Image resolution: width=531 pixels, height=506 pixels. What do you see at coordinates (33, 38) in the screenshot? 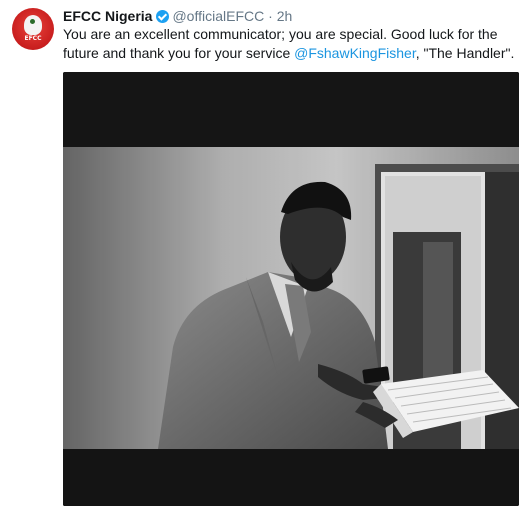
I see `avatar-logo-text: EFCC` at bounding box center [33, 38].